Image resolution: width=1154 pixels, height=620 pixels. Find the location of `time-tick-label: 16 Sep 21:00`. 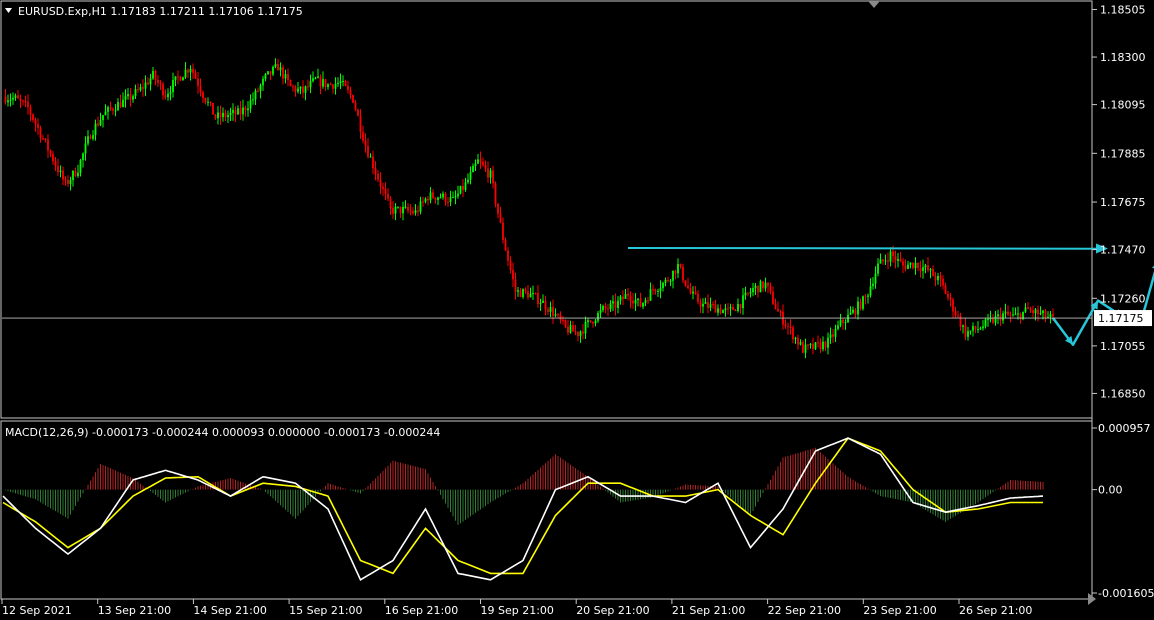

time-tick-label: 16 Sep 21:00 is located at coordinates (421, 610).